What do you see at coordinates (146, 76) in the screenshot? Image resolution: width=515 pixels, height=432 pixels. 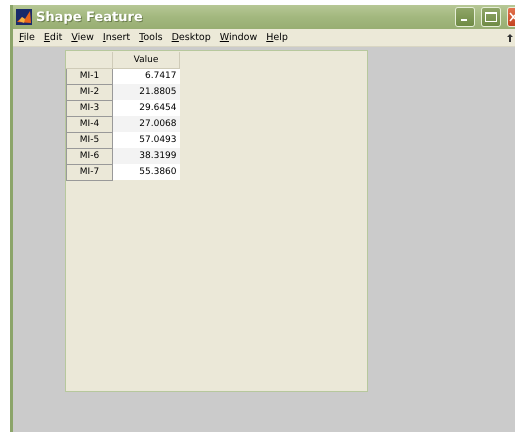 I see `table-cell: 6.7417` at bounding box center [146, 76].